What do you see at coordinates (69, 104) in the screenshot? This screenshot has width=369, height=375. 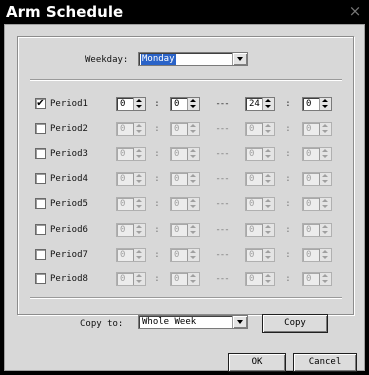 I see `period-label: Period1` at bounding box center [69, 104].